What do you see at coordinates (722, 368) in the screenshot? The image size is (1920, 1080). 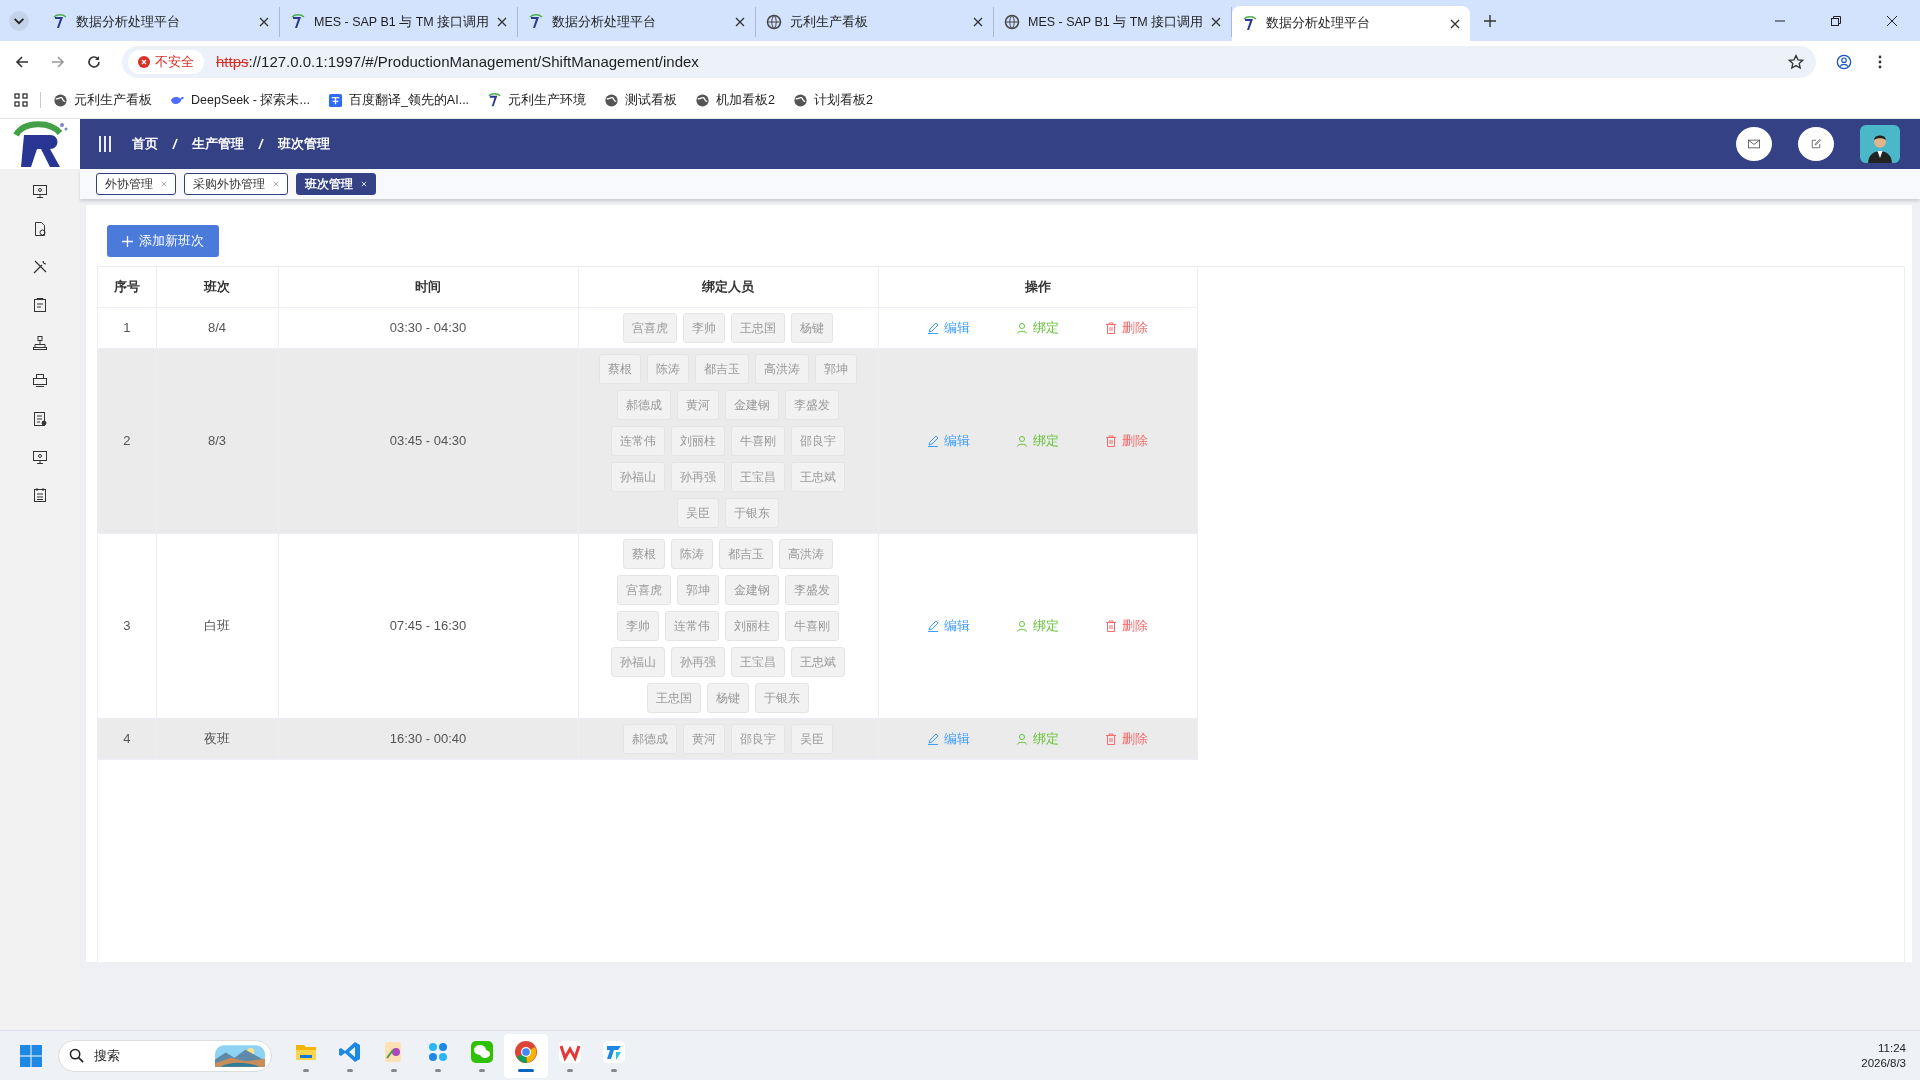 I see `staff-tag: 都吉玉` at bounding box center [722, 368].